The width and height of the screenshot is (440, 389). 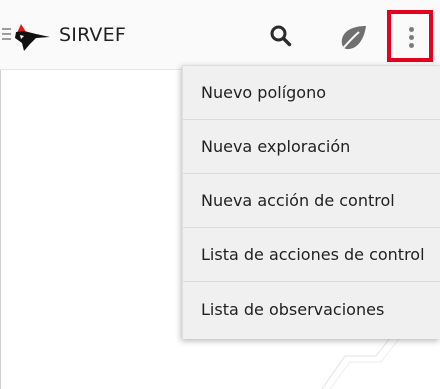 I want to click on menu-item-nueva-exploracion: Nueva exploración, so click(x=311, y=147).